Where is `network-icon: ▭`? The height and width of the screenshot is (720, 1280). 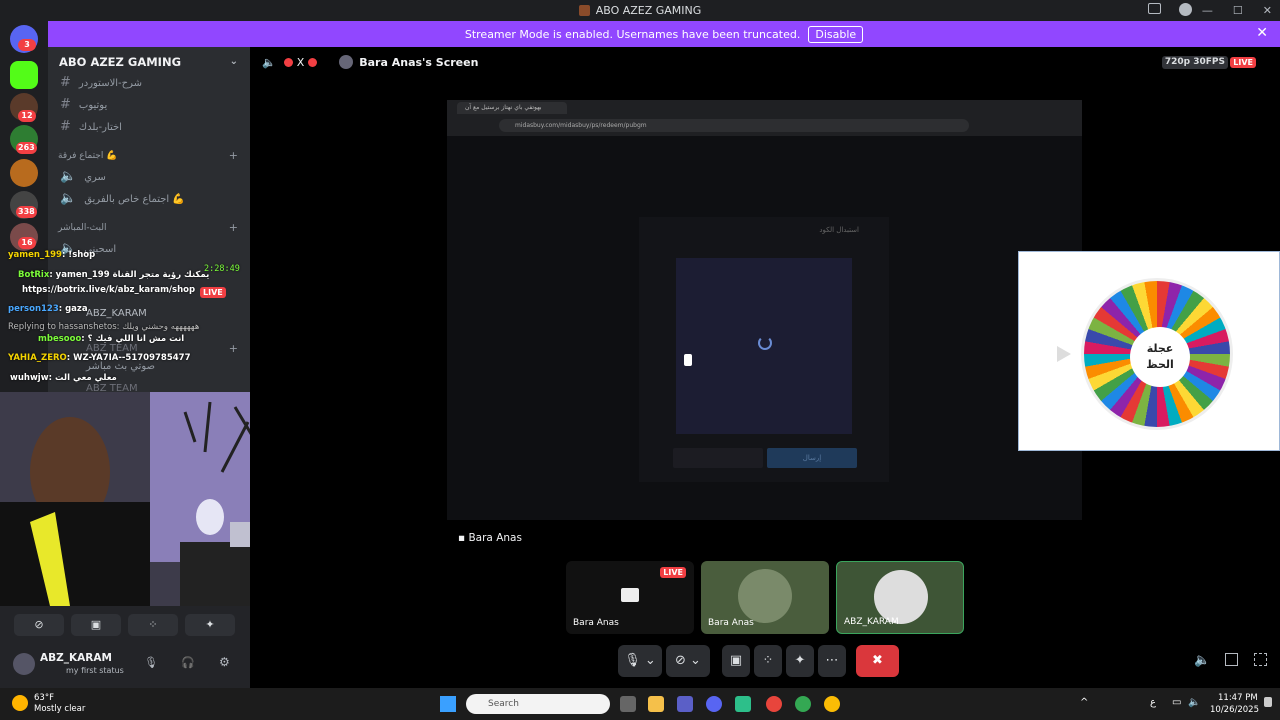 network-icon: ▭ is located at coordinates (1176, 702).